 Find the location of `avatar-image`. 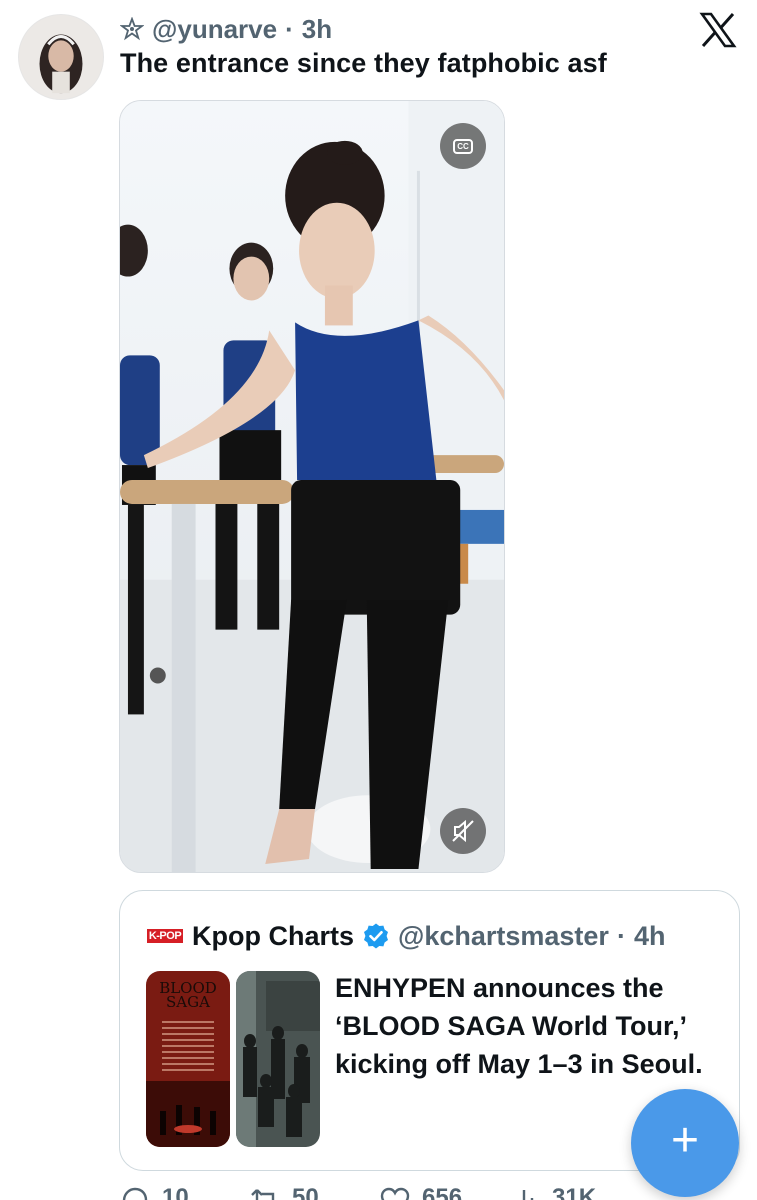

avatar-image is located at coordinates (61, 57).